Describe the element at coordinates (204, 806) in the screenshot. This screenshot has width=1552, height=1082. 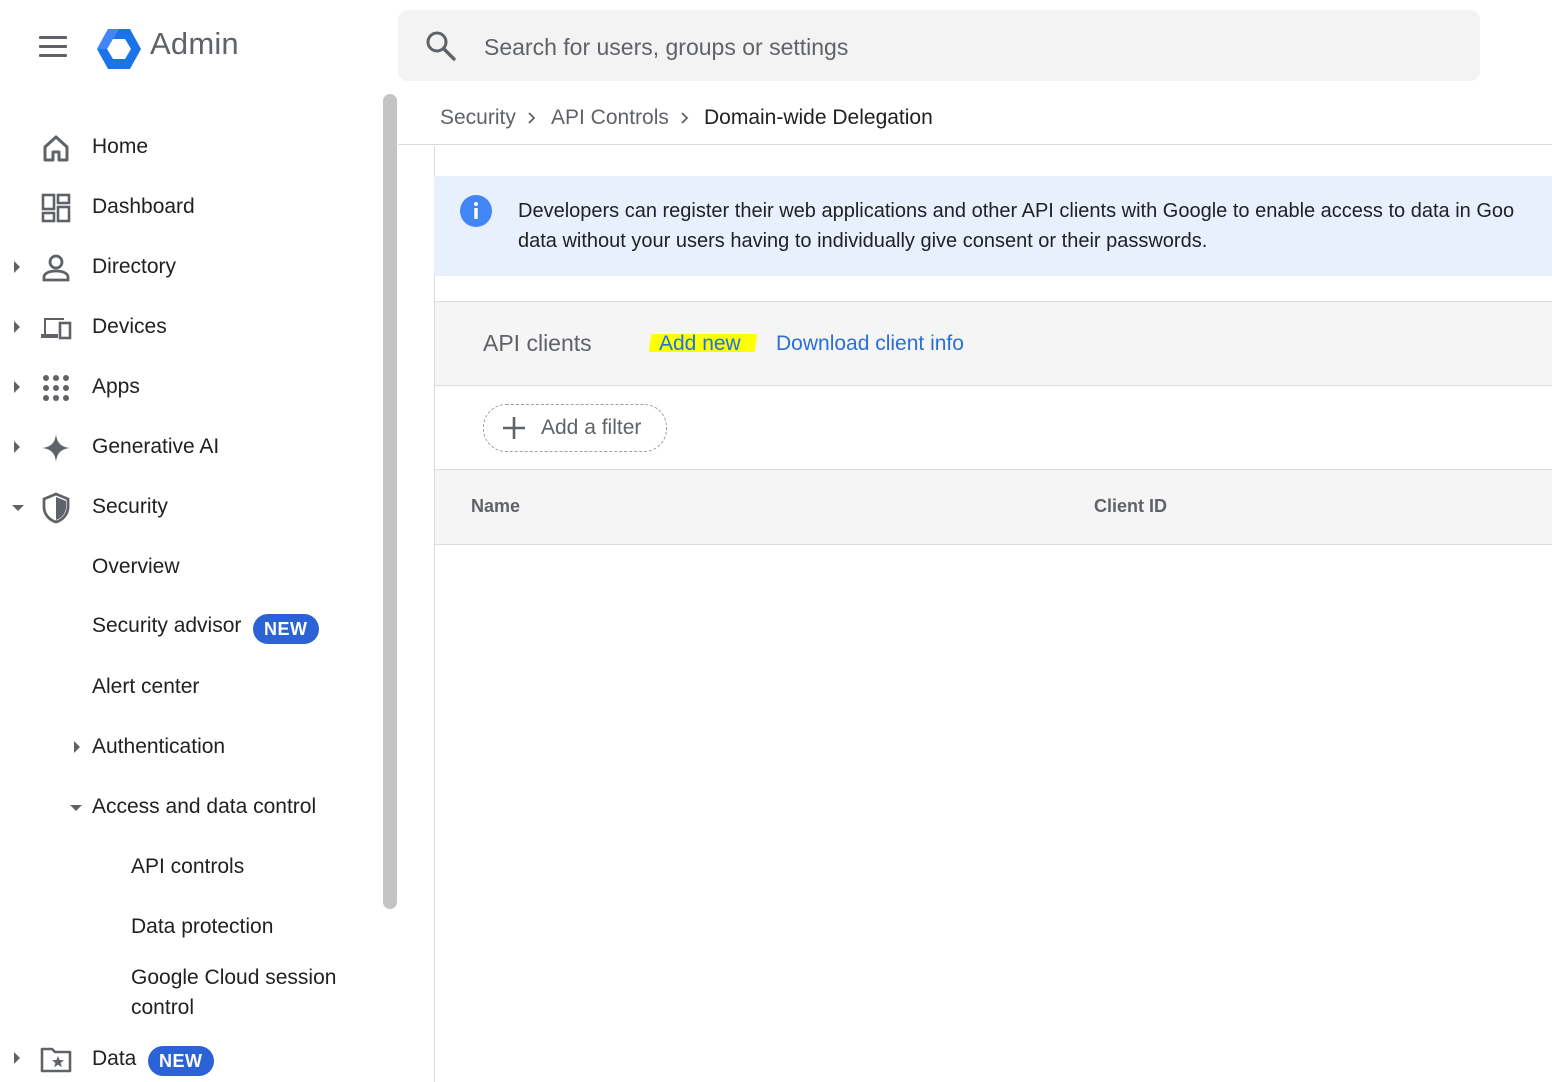
I see `sidebar-item-label: Access and data control` at that location.